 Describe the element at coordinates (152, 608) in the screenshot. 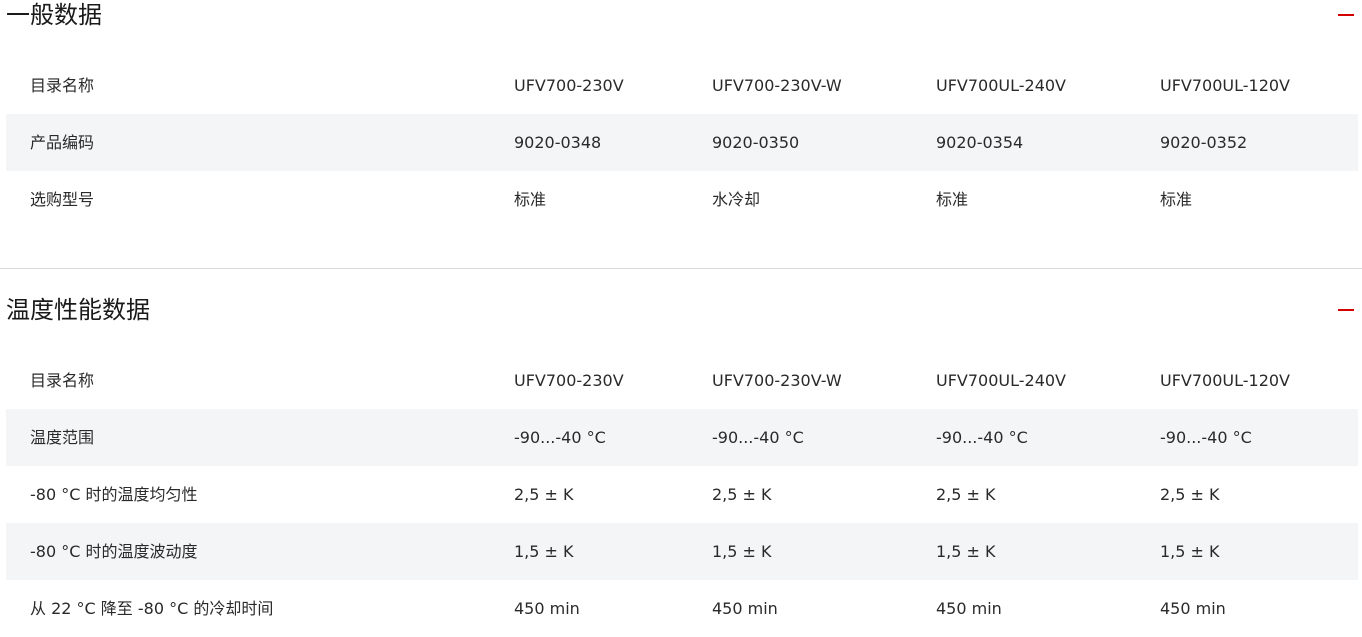

I see `row-label: 从 22 °C 降至 -80 °C 的冷却时间` at that location.